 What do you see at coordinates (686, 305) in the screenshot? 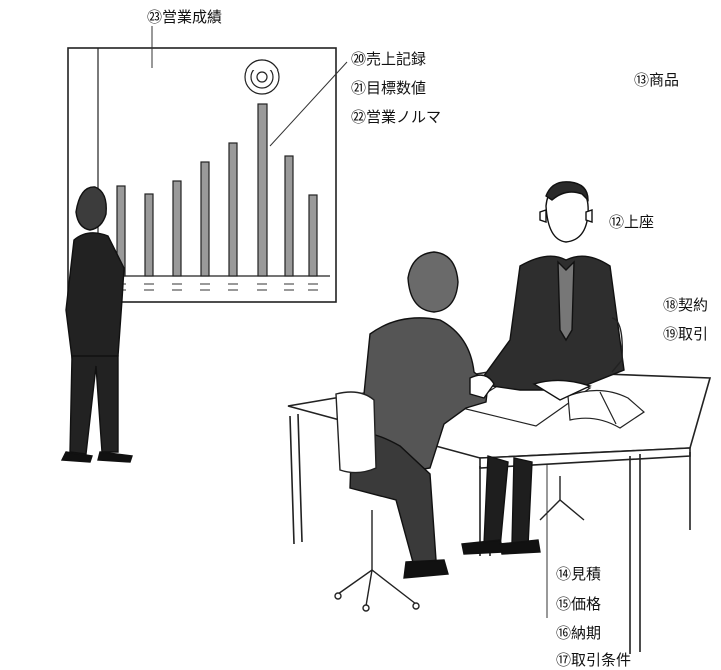
I see `label-contract: ⑱契約` at bounding box center [686, 305].